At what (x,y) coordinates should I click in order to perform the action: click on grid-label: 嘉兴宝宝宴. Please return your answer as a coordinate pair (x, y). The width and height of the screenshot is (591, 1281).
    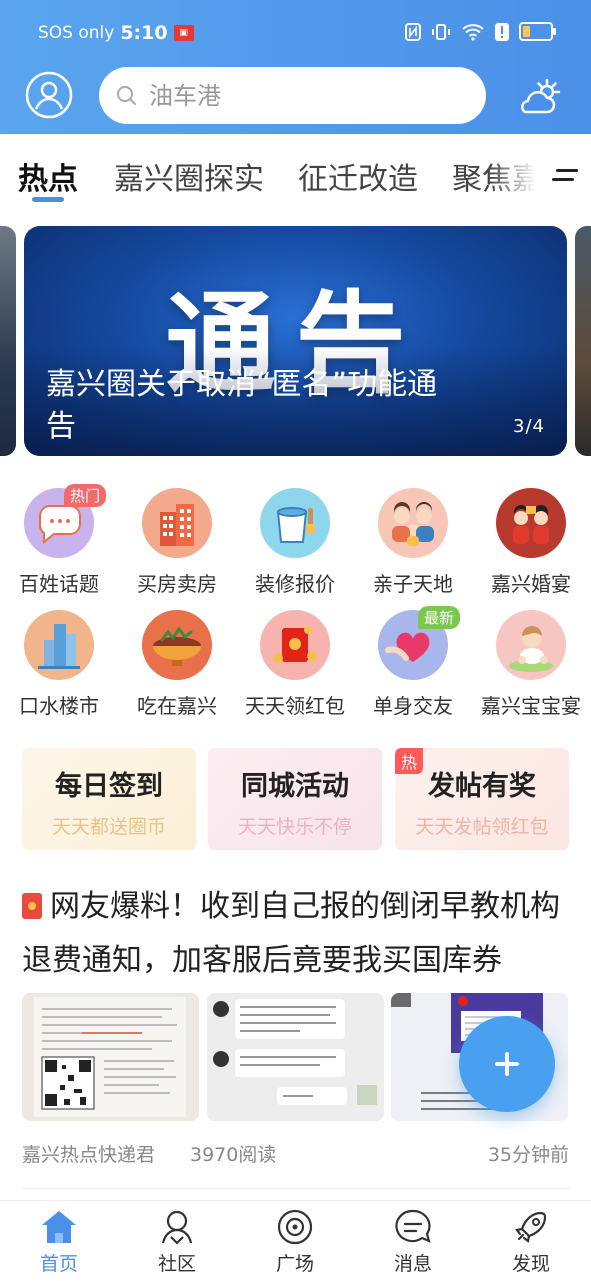
    Looking at the image, I should click on (531, 706).